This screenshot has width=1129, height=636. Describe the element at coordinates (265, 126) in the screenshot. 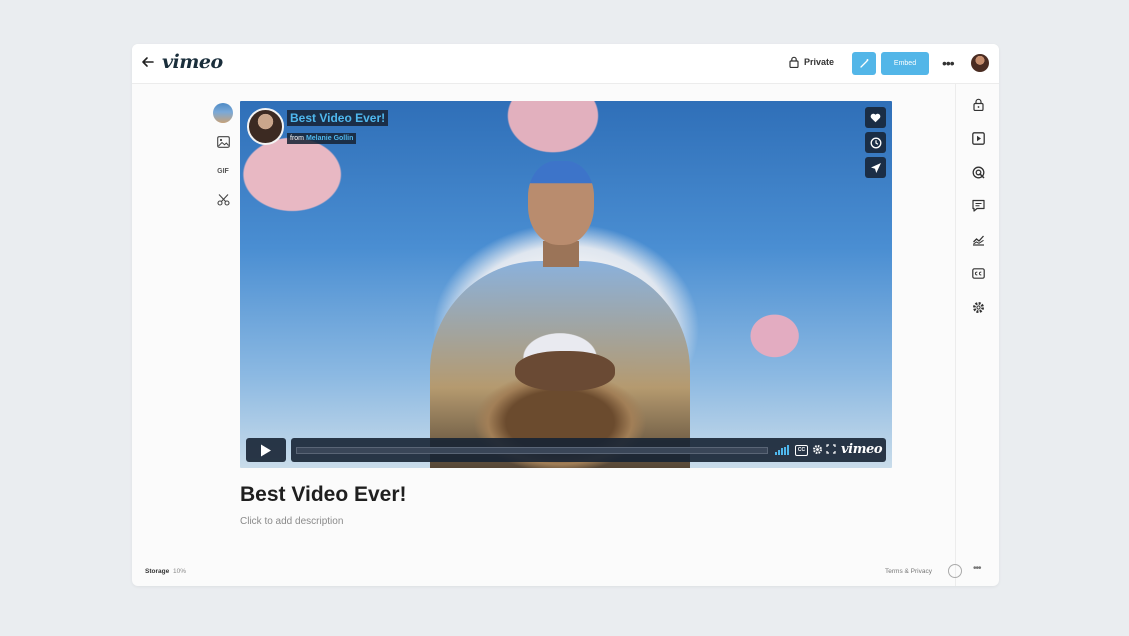

I see `author-avatar` at that location.